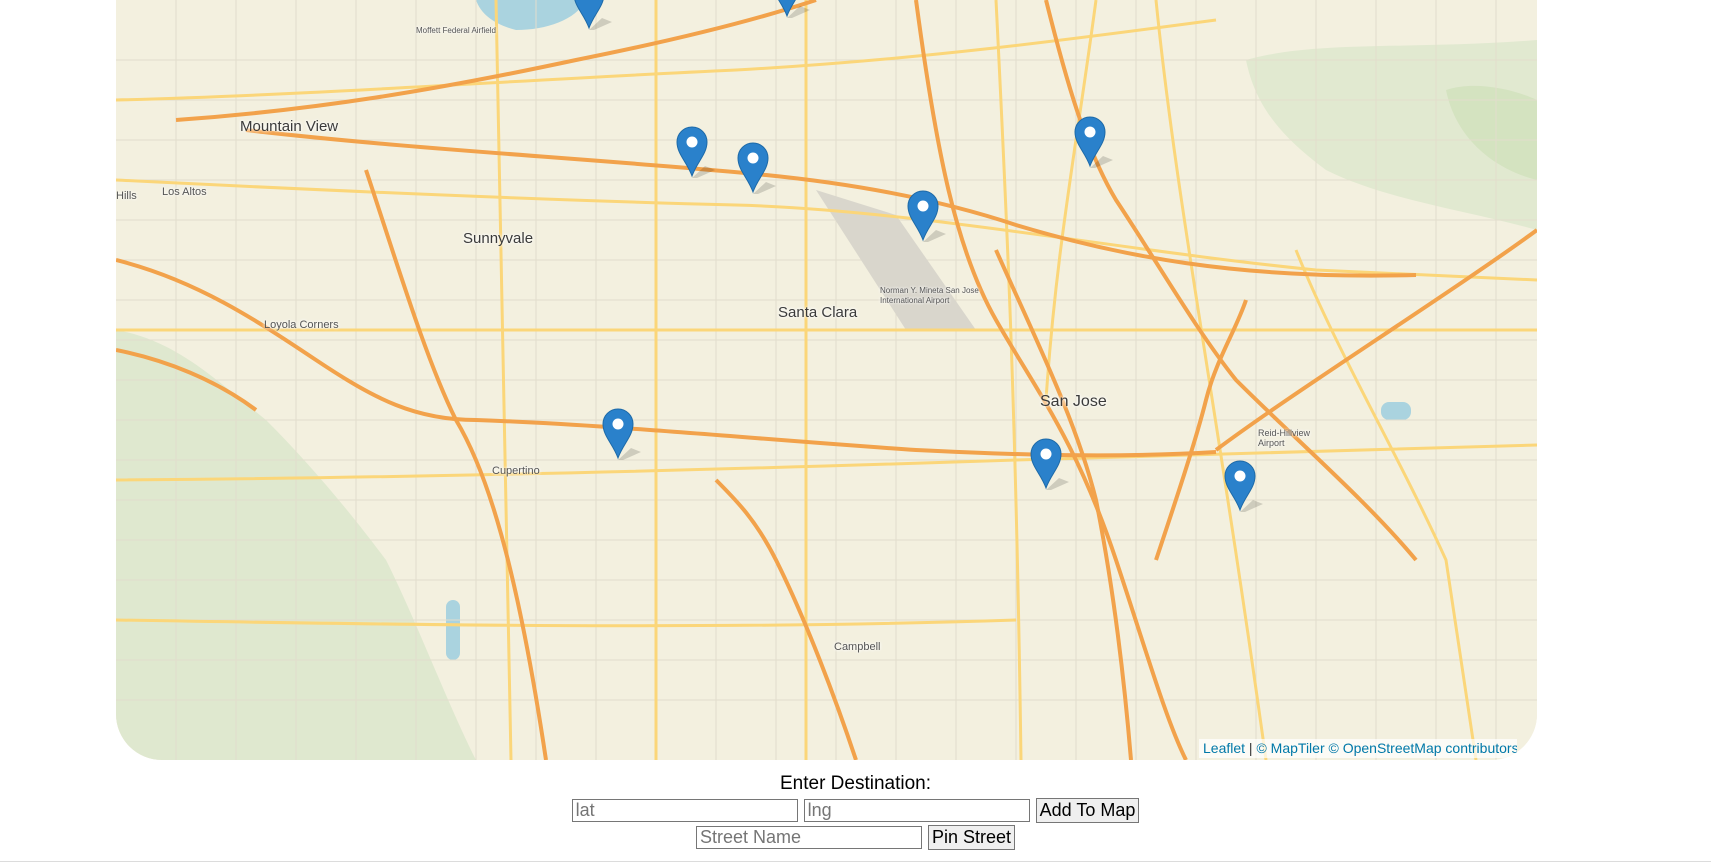  I want to click on place-label-cupertino: Cupertino, so click(516, 471).